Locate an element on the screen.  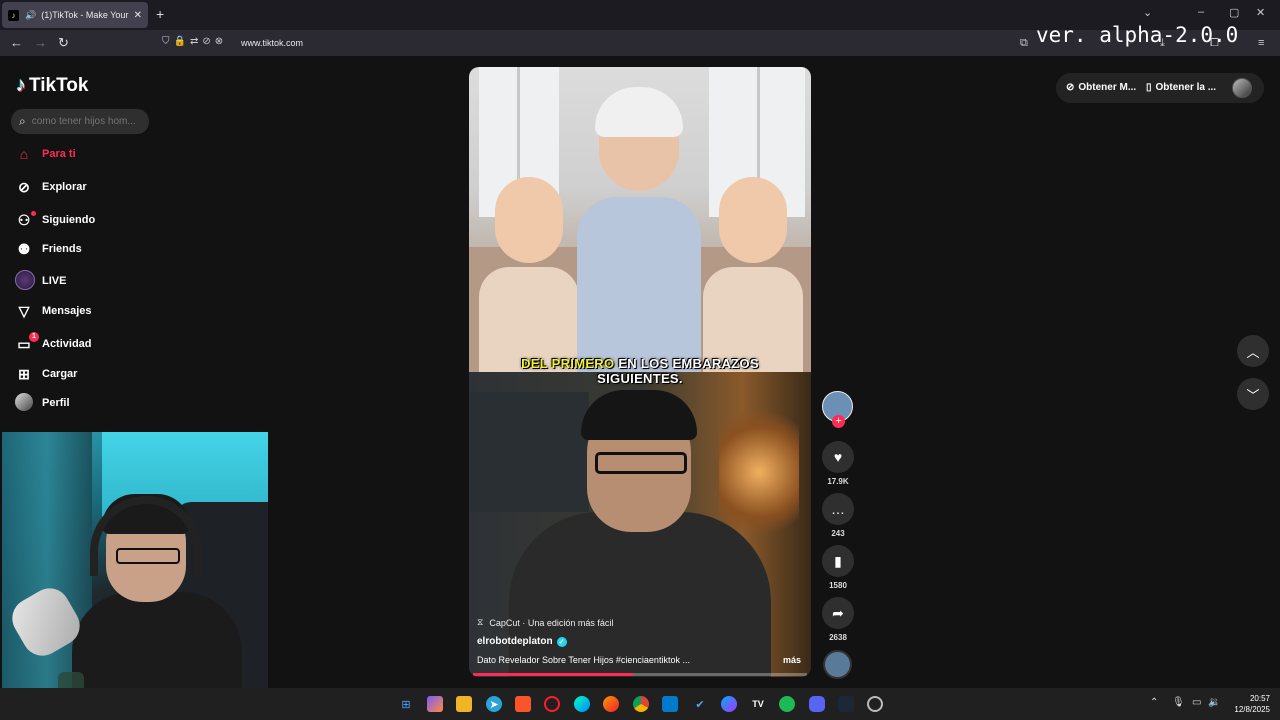
system-clock: 20:57 12/8/2025 is located at coordinates (1248, 704).